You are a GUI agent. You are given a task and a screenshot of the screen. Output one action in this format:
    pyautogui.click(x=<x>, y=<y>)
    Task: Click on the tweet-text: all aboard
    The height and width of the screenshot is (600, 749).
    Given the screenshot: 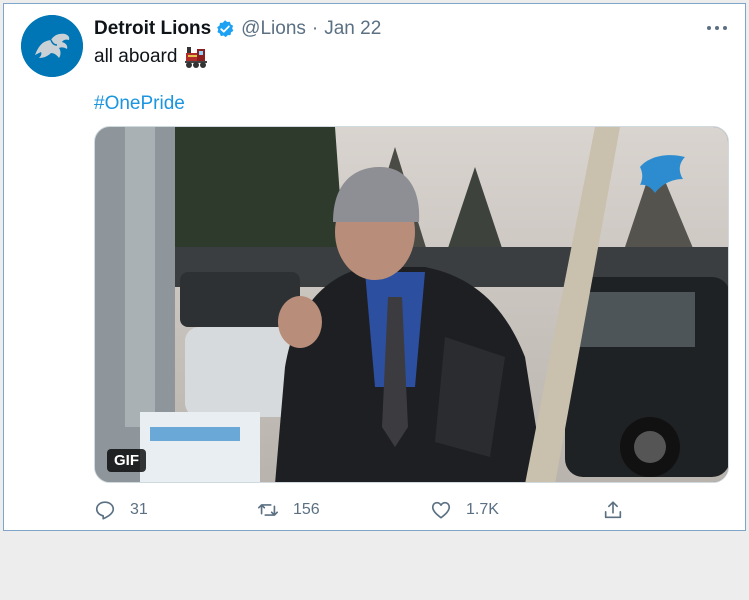 What is the action you would take?
    pyautogui.click(x=151, y=57)
    